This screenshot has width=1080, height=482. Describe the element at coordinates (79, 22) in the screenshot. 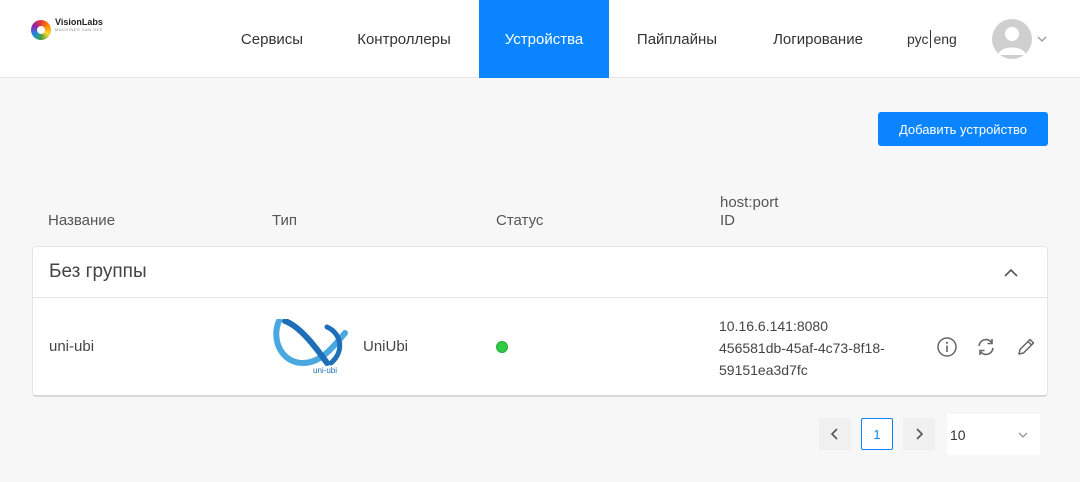

I see `brand-name: VisionLabs` at that location.